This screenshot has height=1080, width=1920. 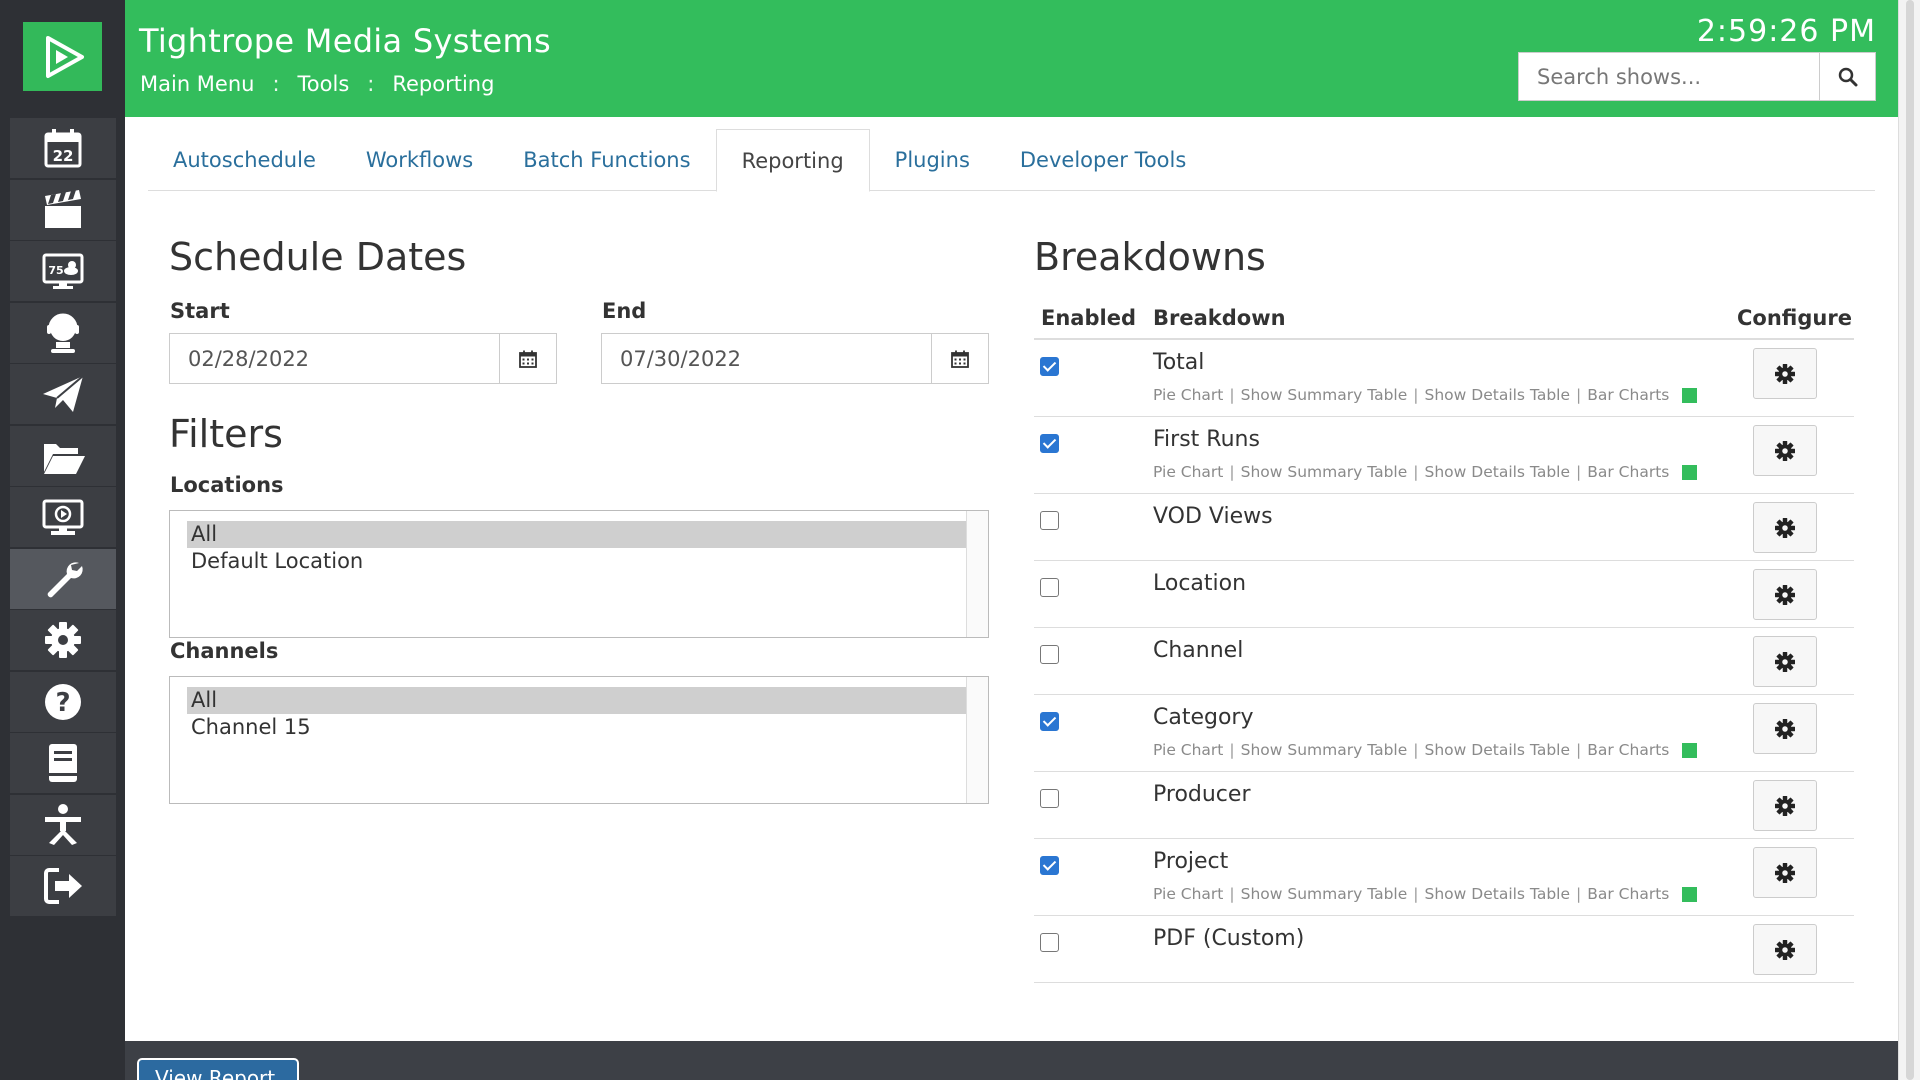 I want to click on breakdown-row: VOD Views, so click(x=1444, y=527).